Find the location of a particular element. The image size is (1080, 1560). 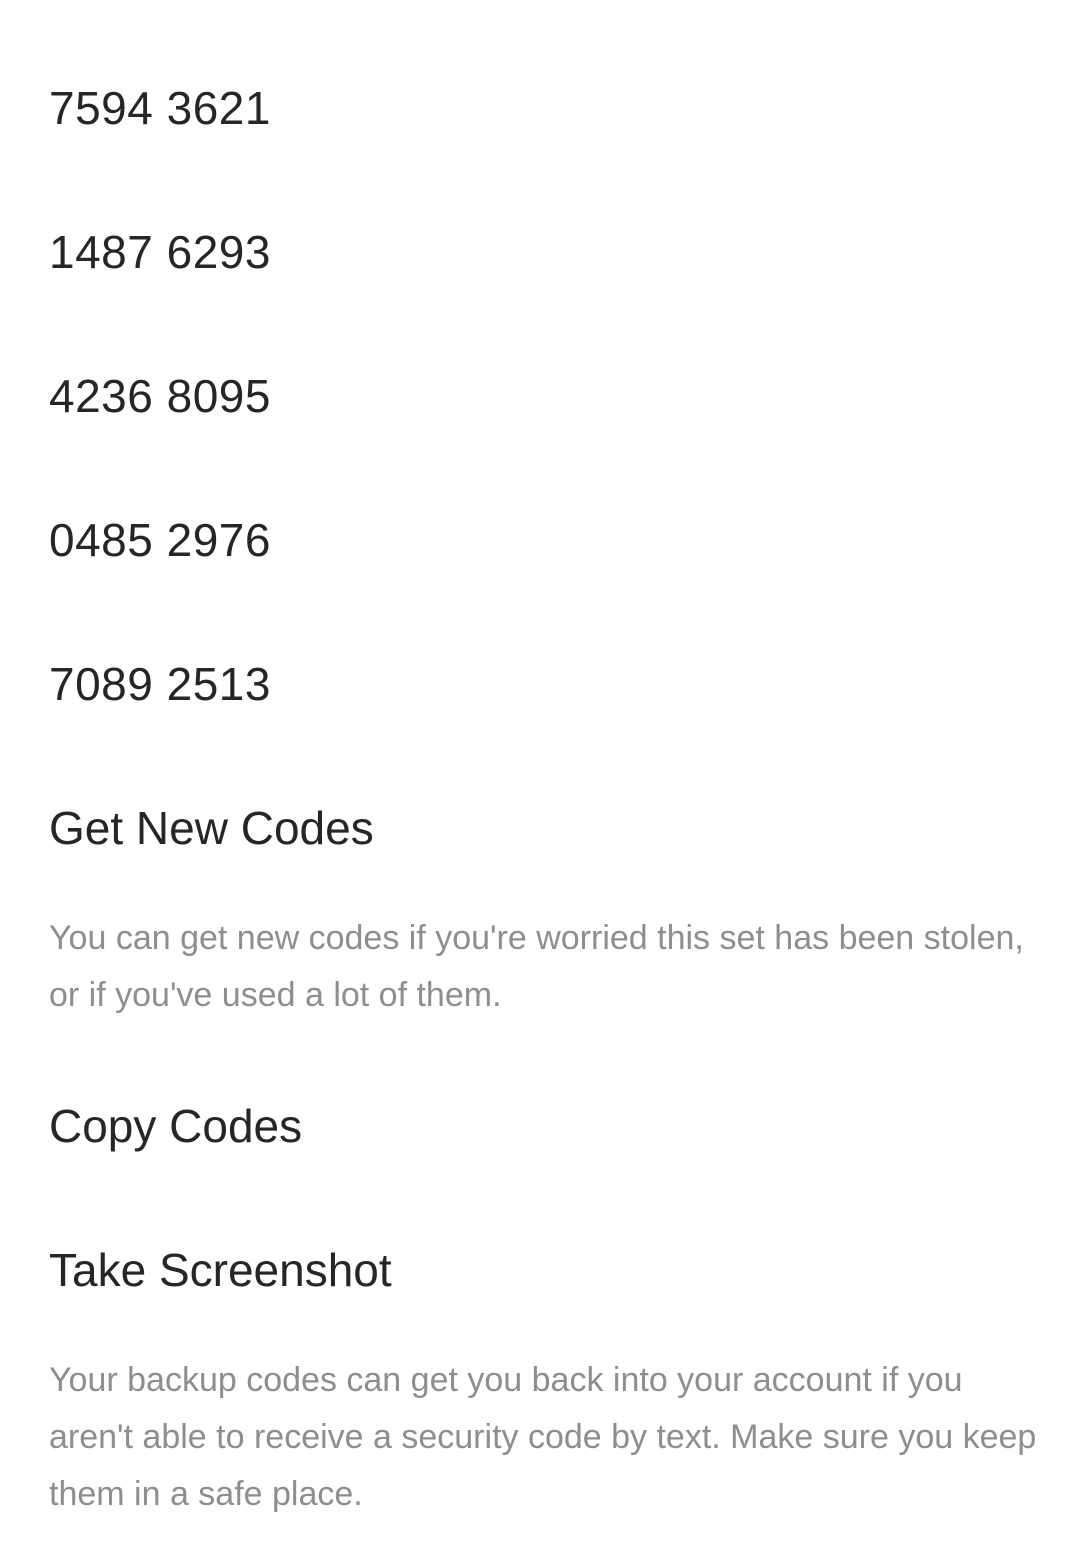

copy-codes-button: Copy Codes is located at coordinates (175, 1126).